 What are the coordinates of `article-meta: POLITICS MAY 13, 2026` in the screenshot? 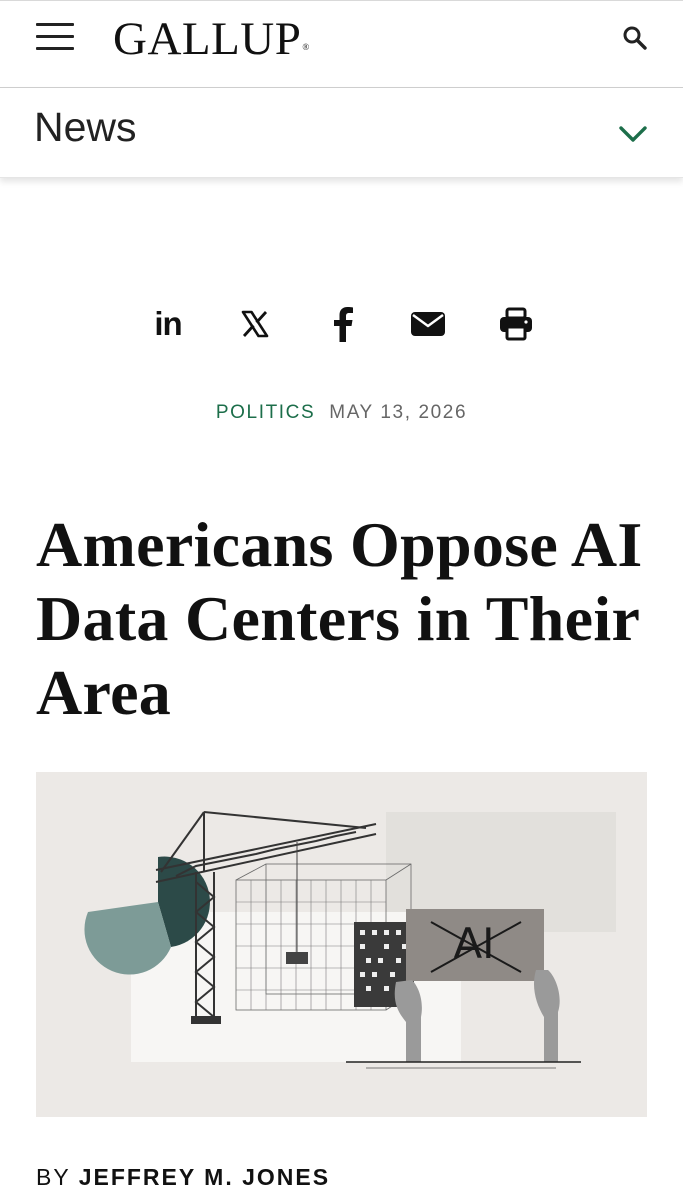 It's located at (341, 413).